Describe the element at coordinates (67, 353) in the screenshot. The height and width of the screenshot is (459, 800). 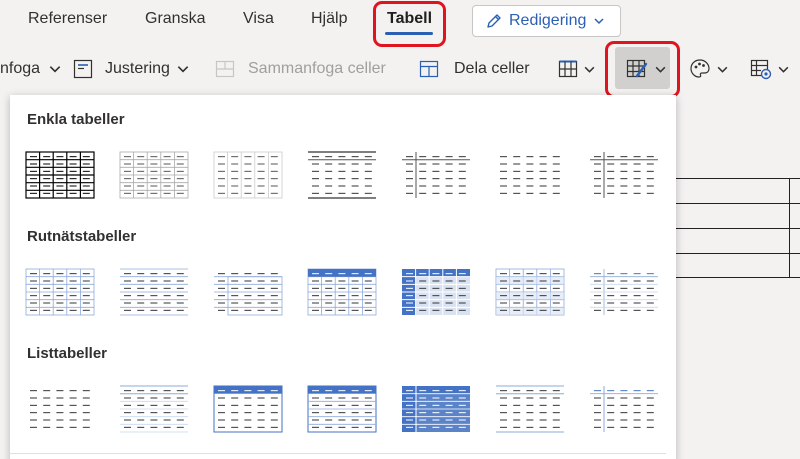
I see `section-title-list: Listtabeller` at that location.